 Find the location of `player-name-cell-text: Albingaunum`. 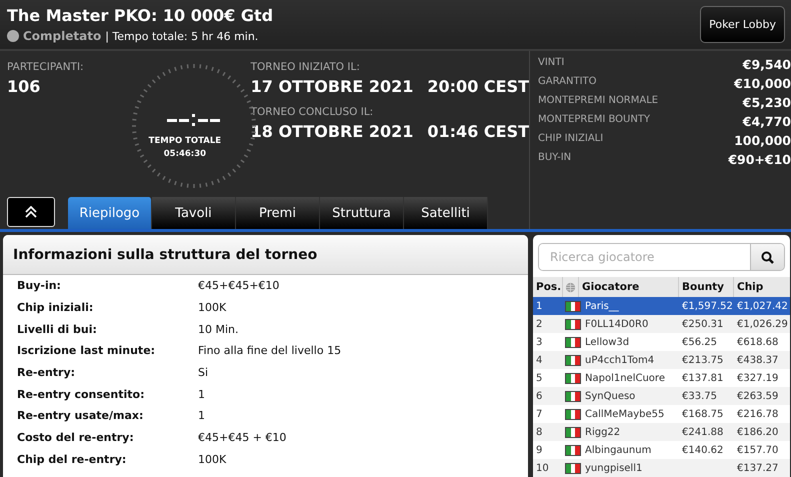

player-name-cell-text: Albingaunum is located at coordinates (618, 450).